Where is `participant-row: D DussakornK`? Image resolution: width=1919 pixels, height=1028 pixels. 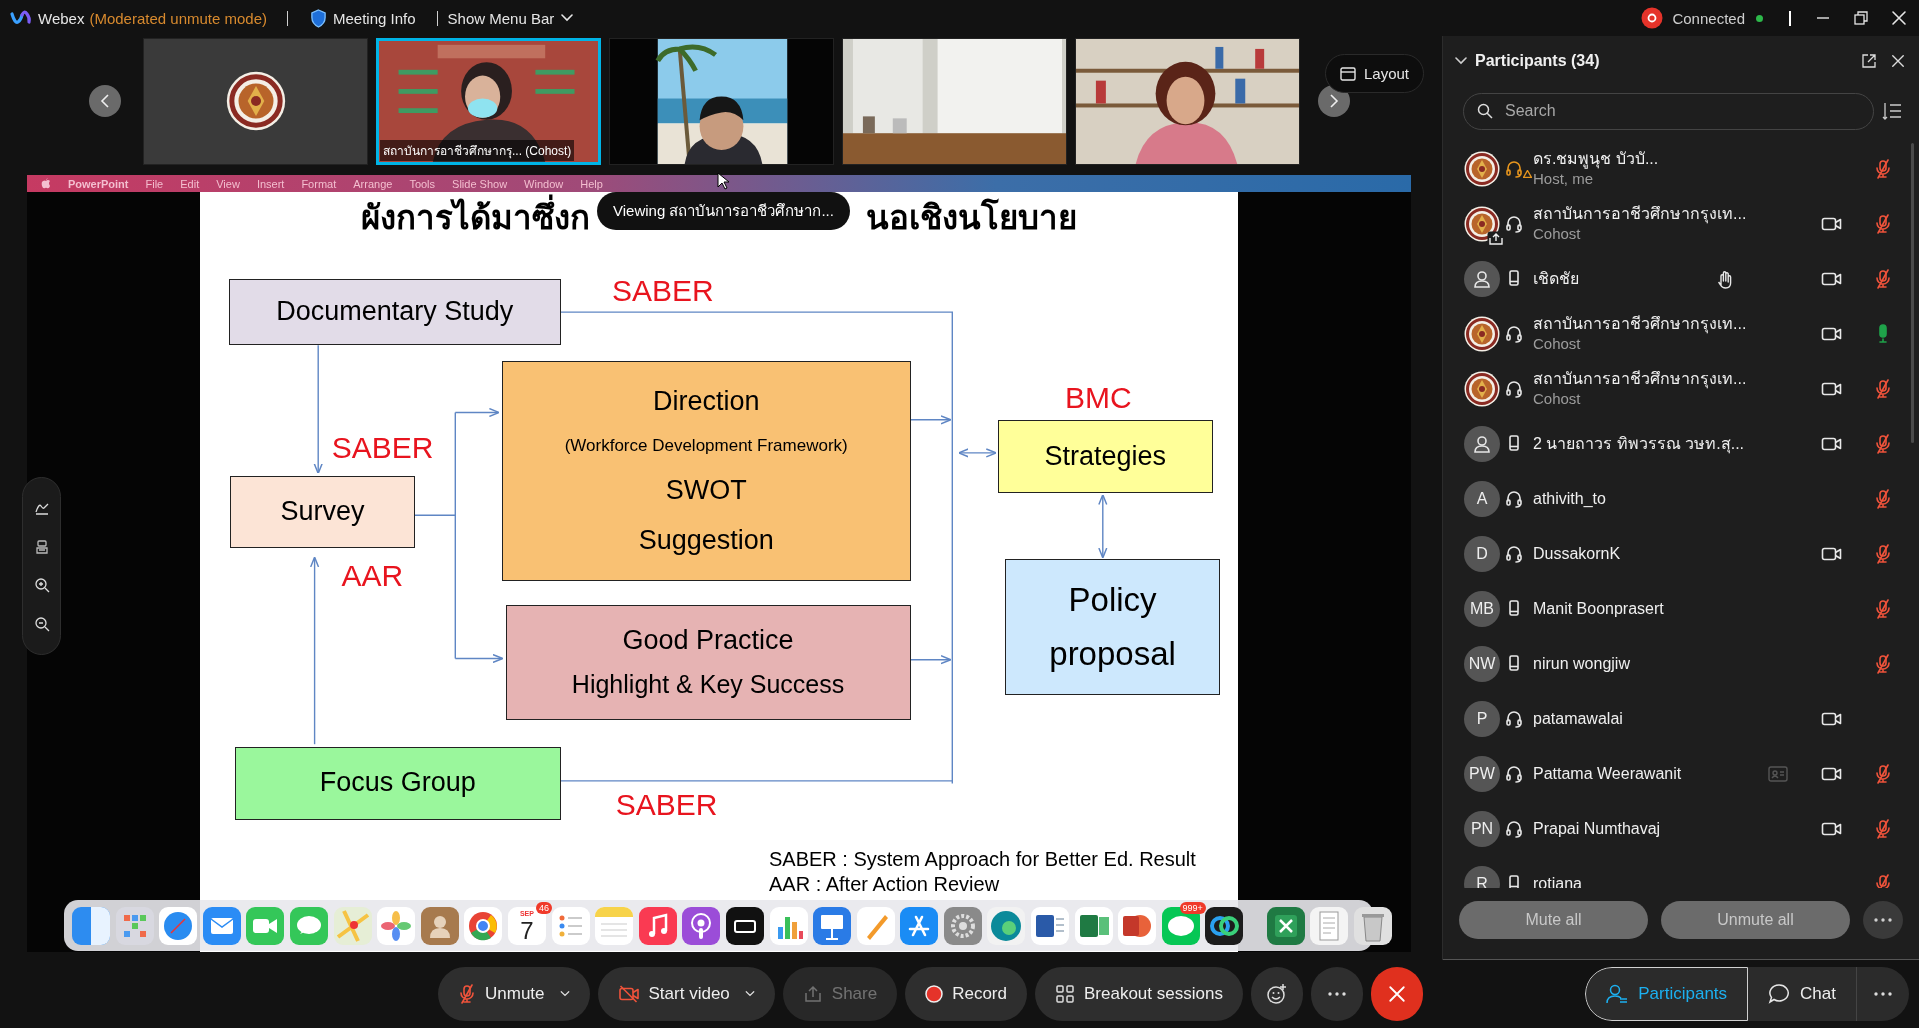
participant-row: D DussakornK is located at coordinates (1681, 553).